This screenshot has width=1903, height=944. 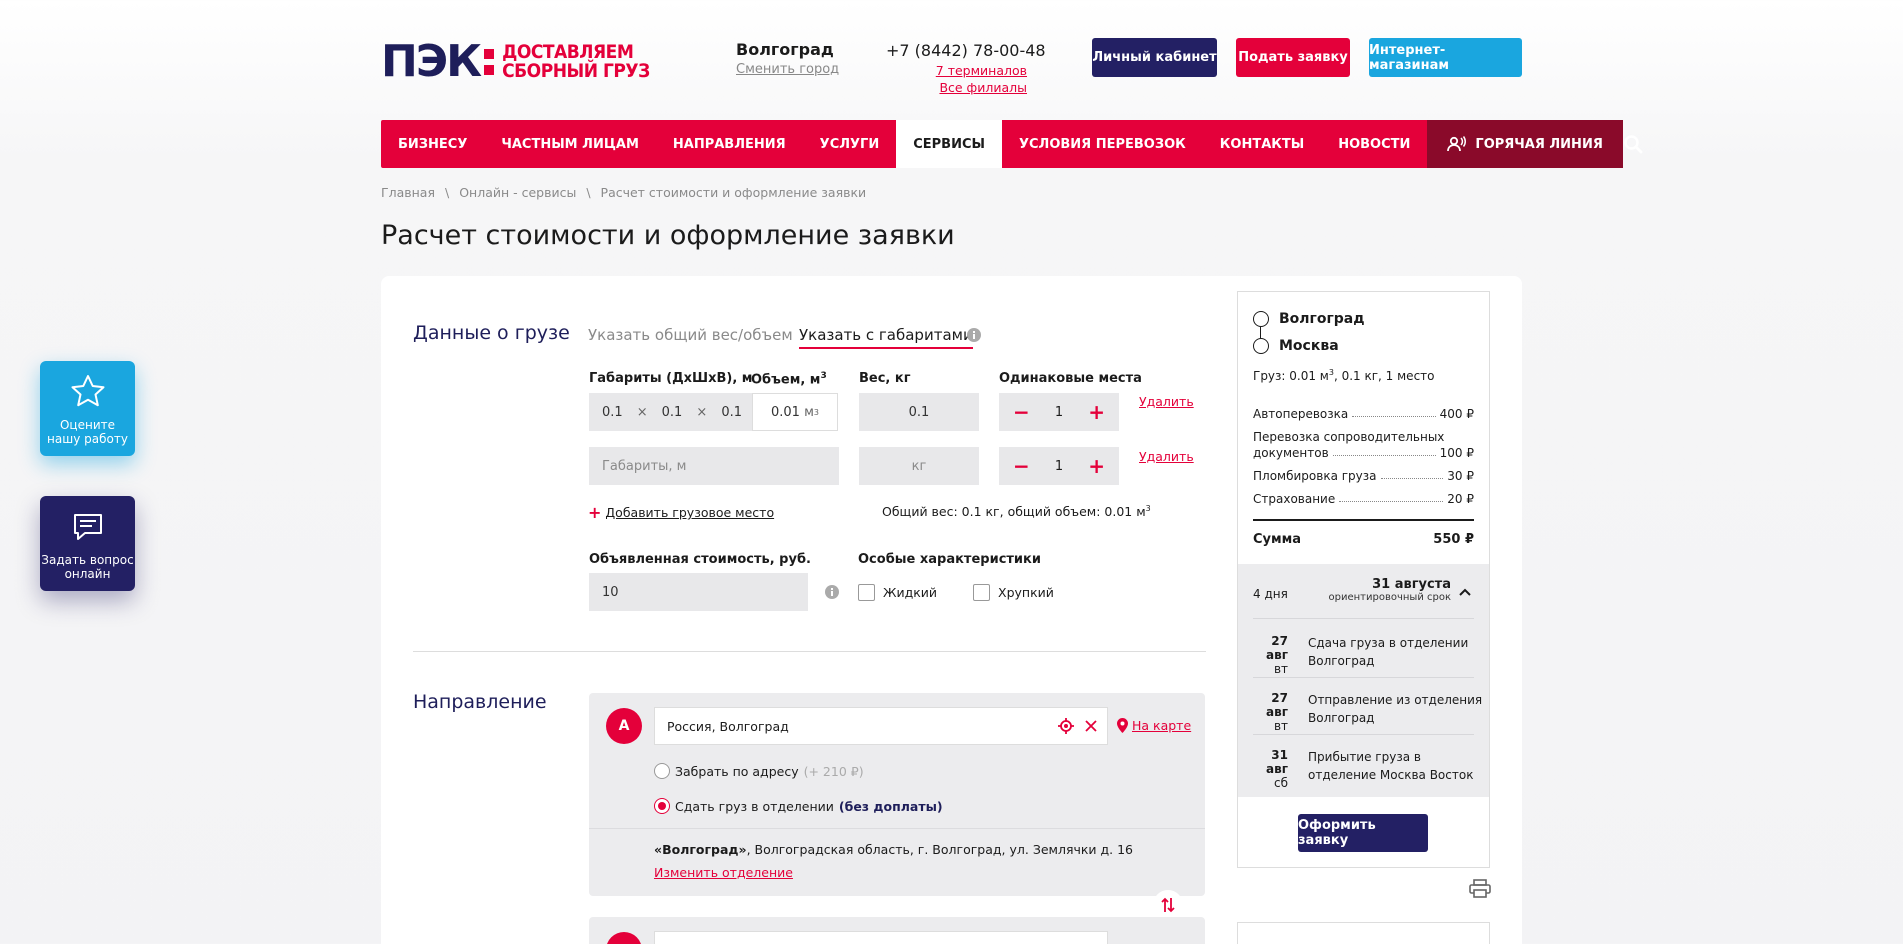 What do you see at coordinates (1465, 592) in the screenshot?
I see `chevron-up-icon` at bounding box center [1465, 592].